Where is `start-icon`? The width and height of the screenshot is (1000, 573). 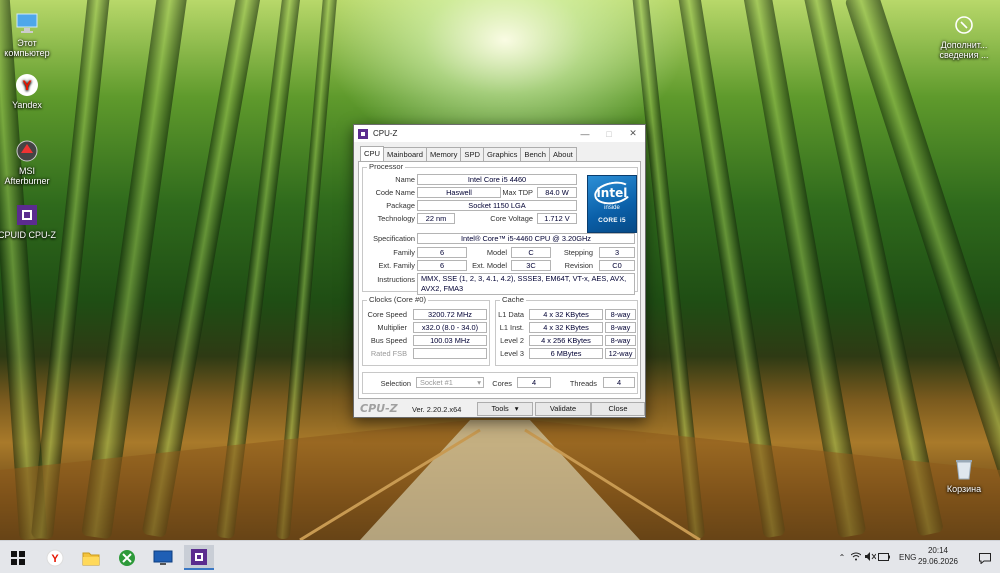
start-icon is located at coordinates (18, 557).